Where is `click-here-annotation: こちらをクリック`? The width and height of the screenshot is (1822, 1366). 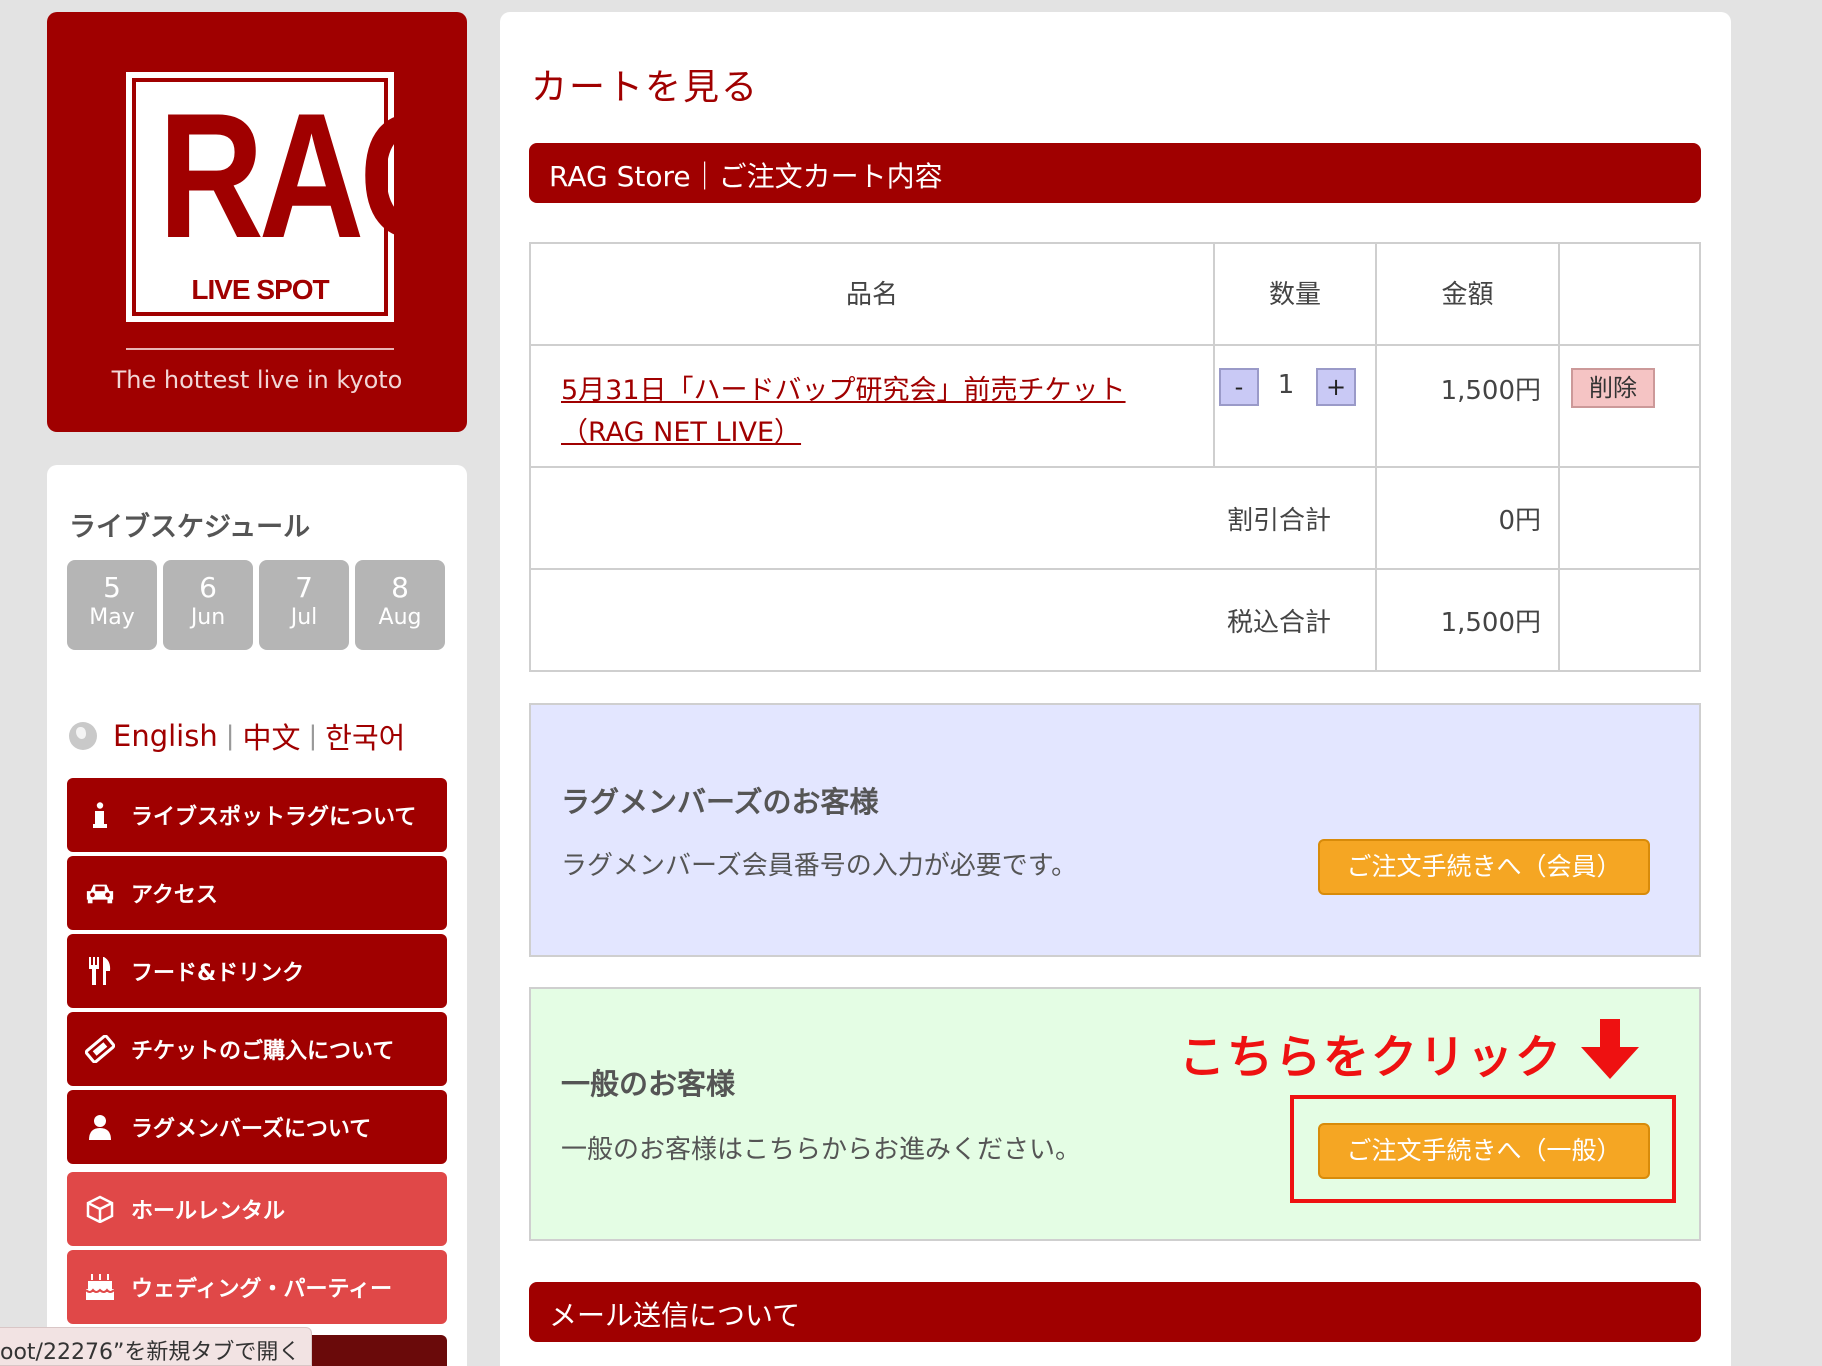
click-here-annotation: こちらをクリック is located at coordinates (1371, 1057).